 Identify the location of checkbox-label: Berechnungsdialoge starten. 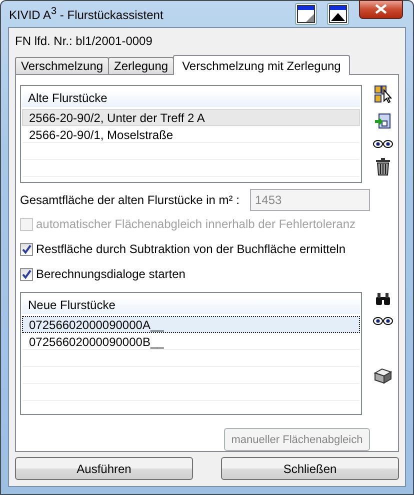
(111, 274).